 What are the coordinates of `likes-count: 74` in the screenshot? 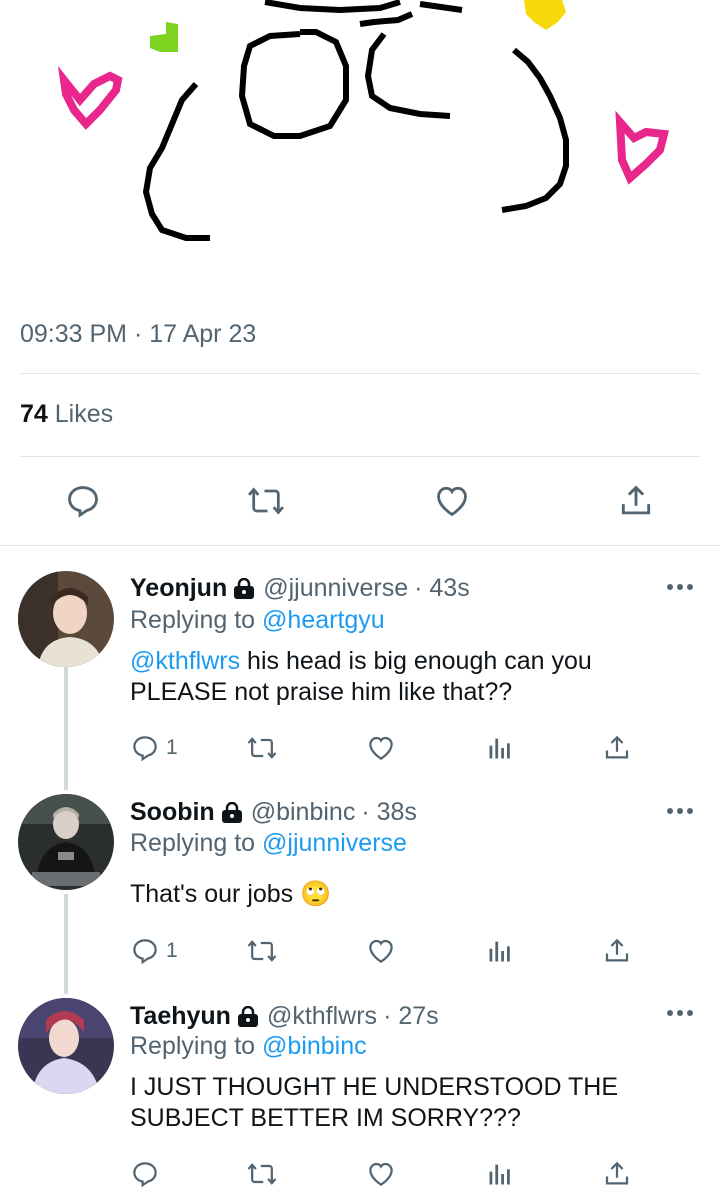 It's located at (34, 414).